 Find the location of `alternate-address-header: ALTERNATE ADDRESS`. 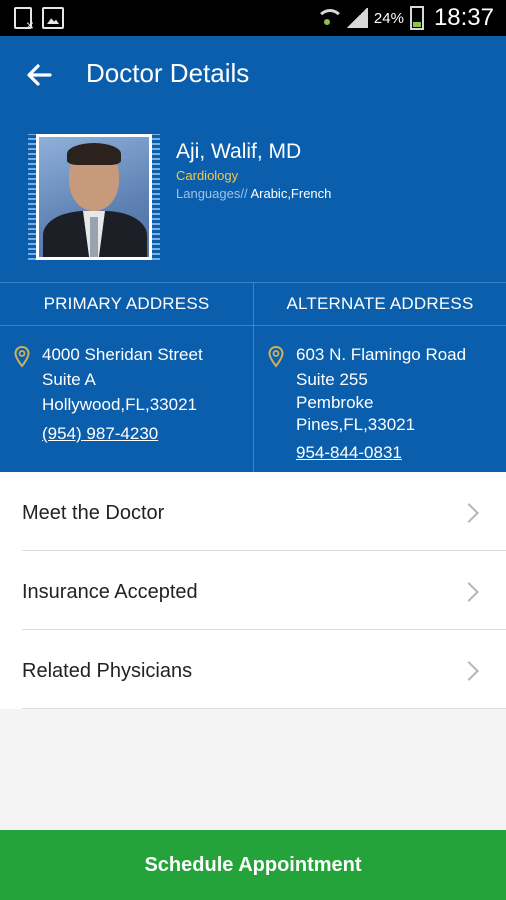

alternate-address-header: ALTERNATE ADDRESS is located at coordinates (379, 304).